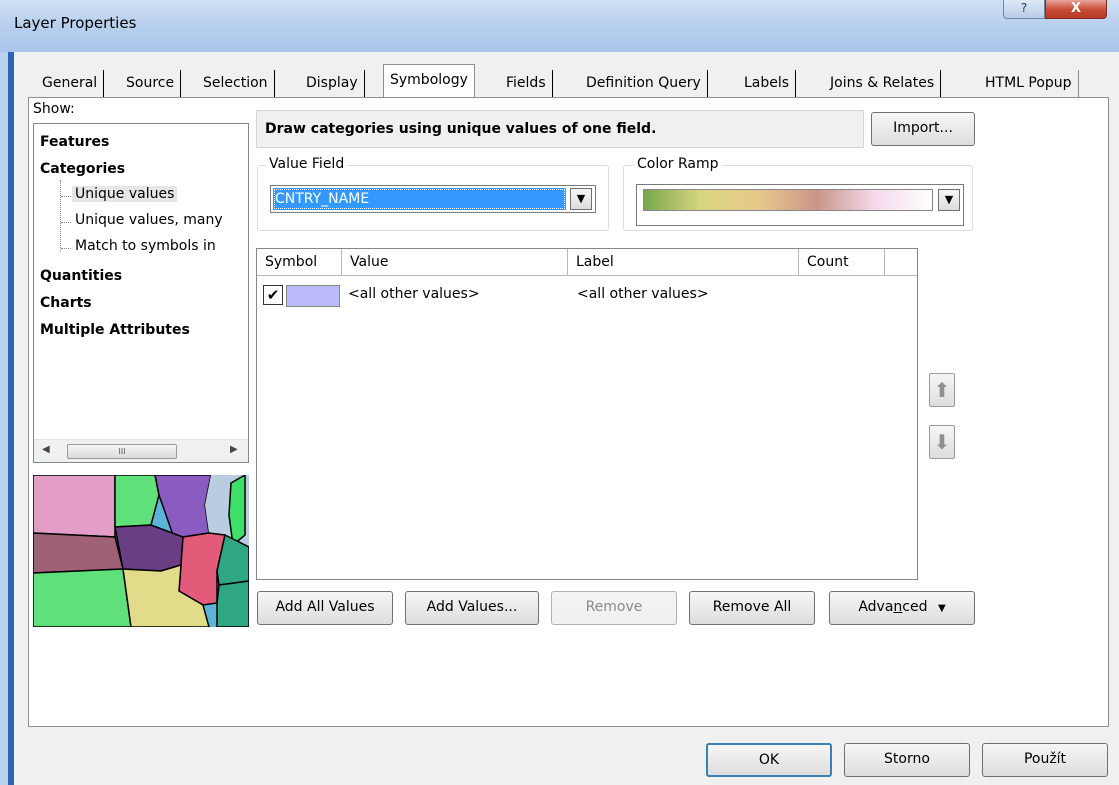 This screenshot has width=1119, height=785. What do you see at coordinates (769, 760) in the screenshot?
I see `ok-button: OK` at bounding box center [769, 760].